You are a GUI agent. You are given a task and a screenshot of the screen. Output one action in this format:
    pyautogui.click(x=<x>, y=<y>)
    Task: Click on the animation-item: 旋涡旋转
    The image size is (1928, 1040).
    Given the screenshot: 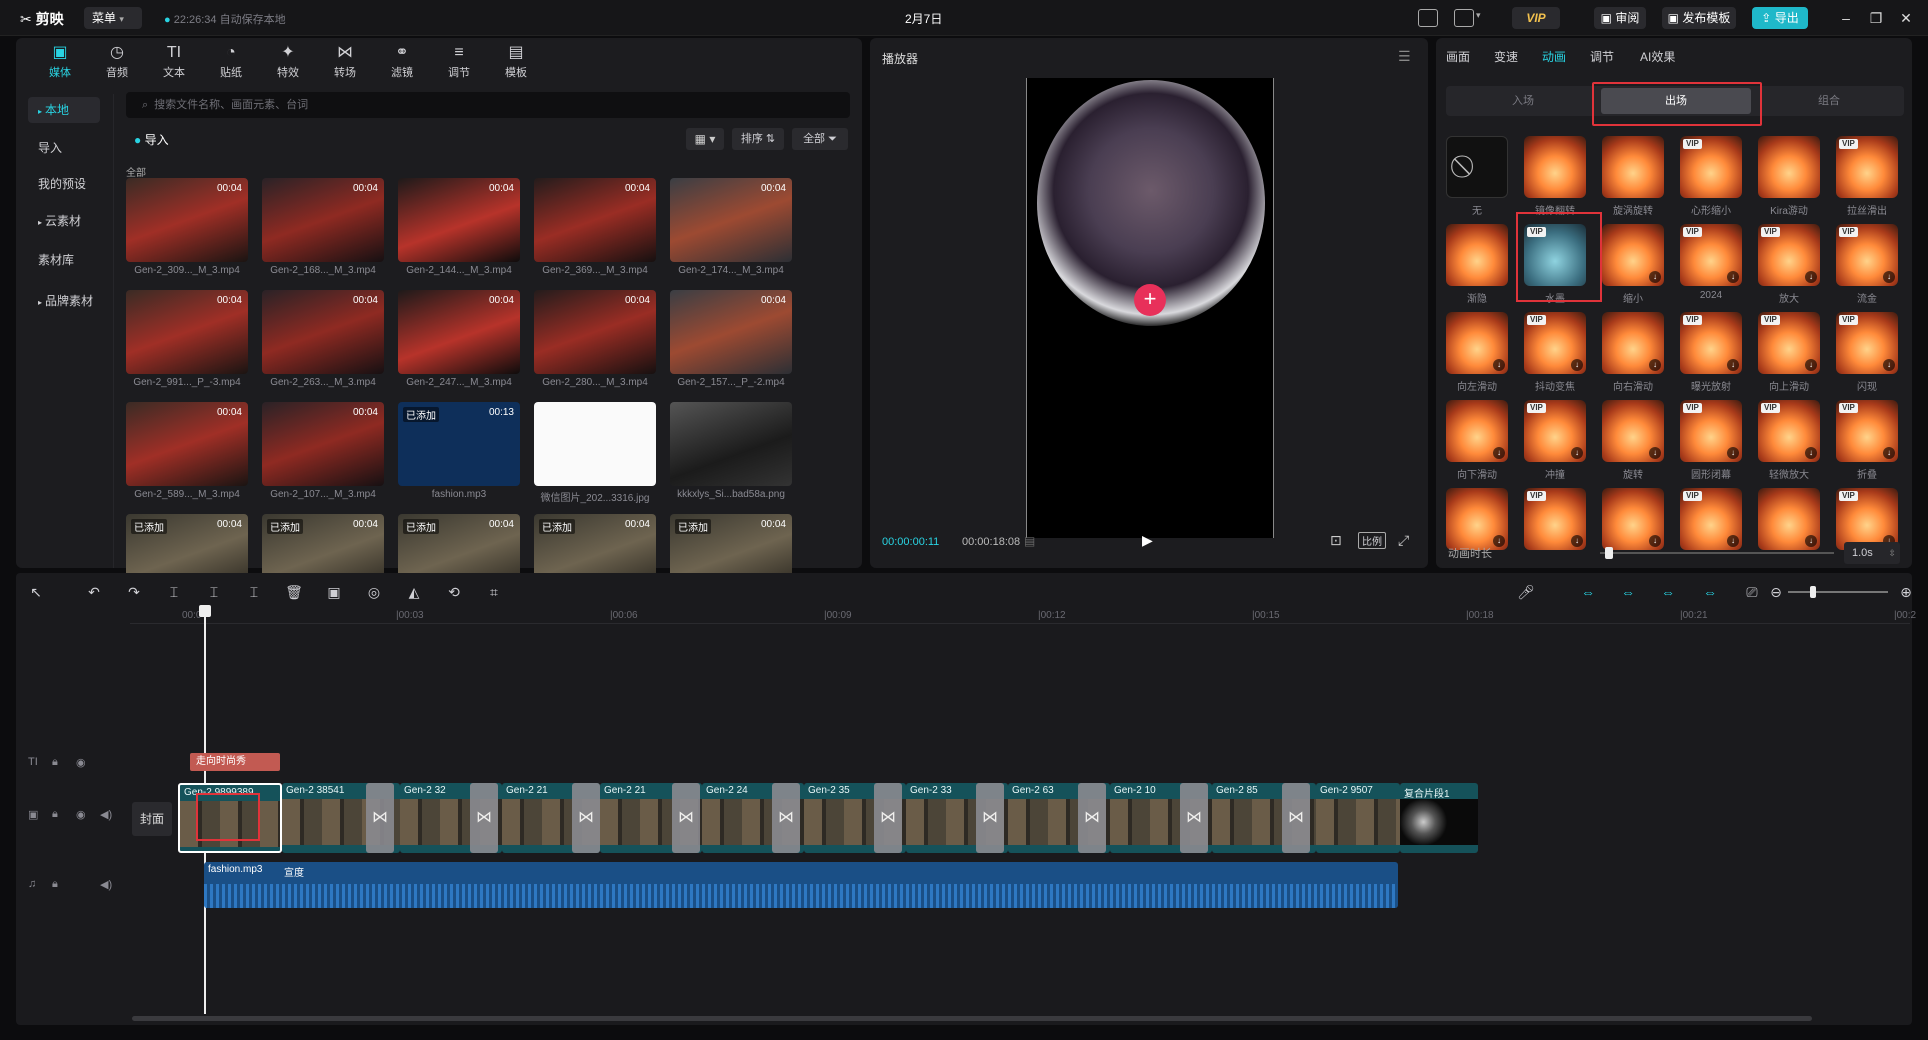 What is the action you would take?
    pyautogui.click(x=1633, y=179)
    